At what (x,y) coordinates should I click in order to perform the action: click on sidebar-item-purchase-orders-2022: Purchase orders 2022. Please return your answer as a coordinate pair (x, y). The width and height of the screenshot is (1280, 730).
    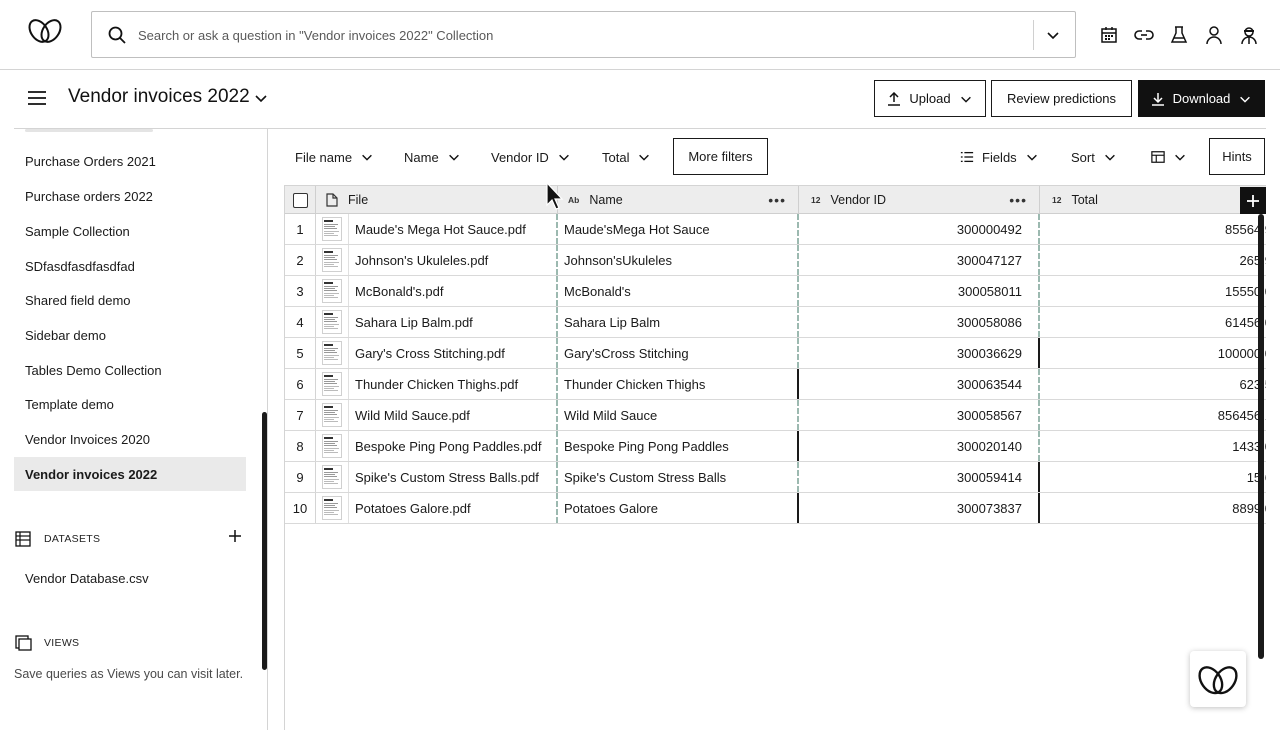
    Looking at the image, I should click on (130, 196).